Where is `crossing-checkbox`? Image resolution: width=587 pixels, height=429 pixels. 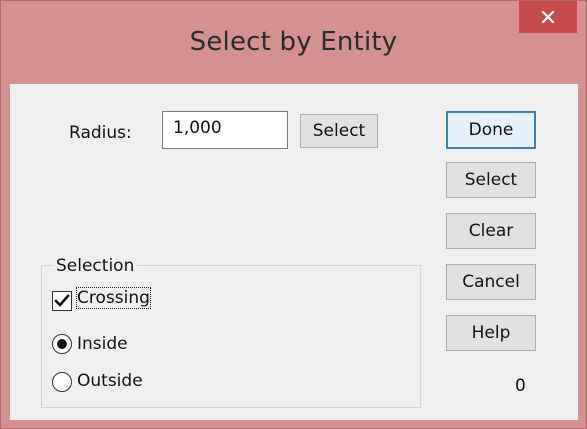
crossing-checkbox is located at coordinates (62, 301).